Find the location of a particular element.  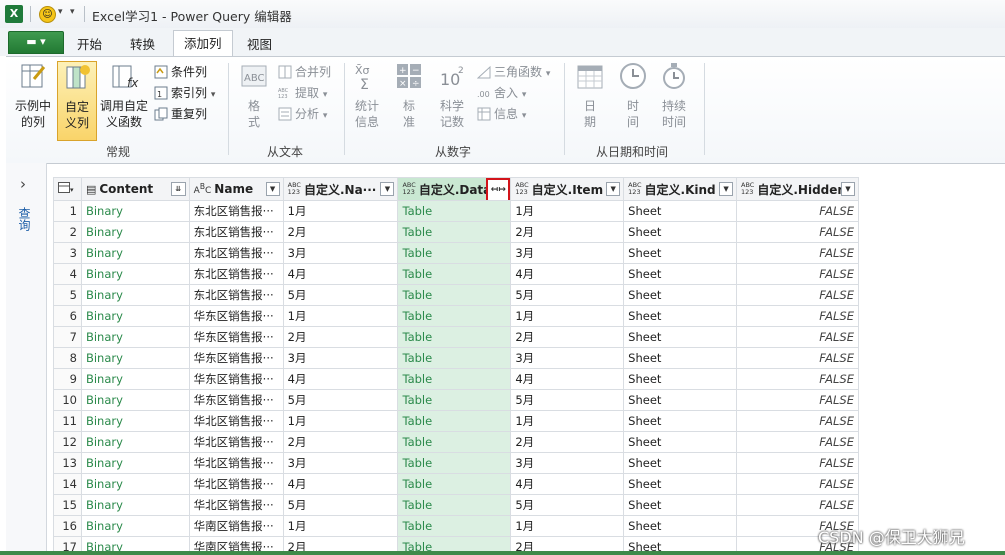

table-row: 4 Binary 东北区销售报··· 4月 Table 4月 Sheet FALSE is located at coordinates (456, 274).